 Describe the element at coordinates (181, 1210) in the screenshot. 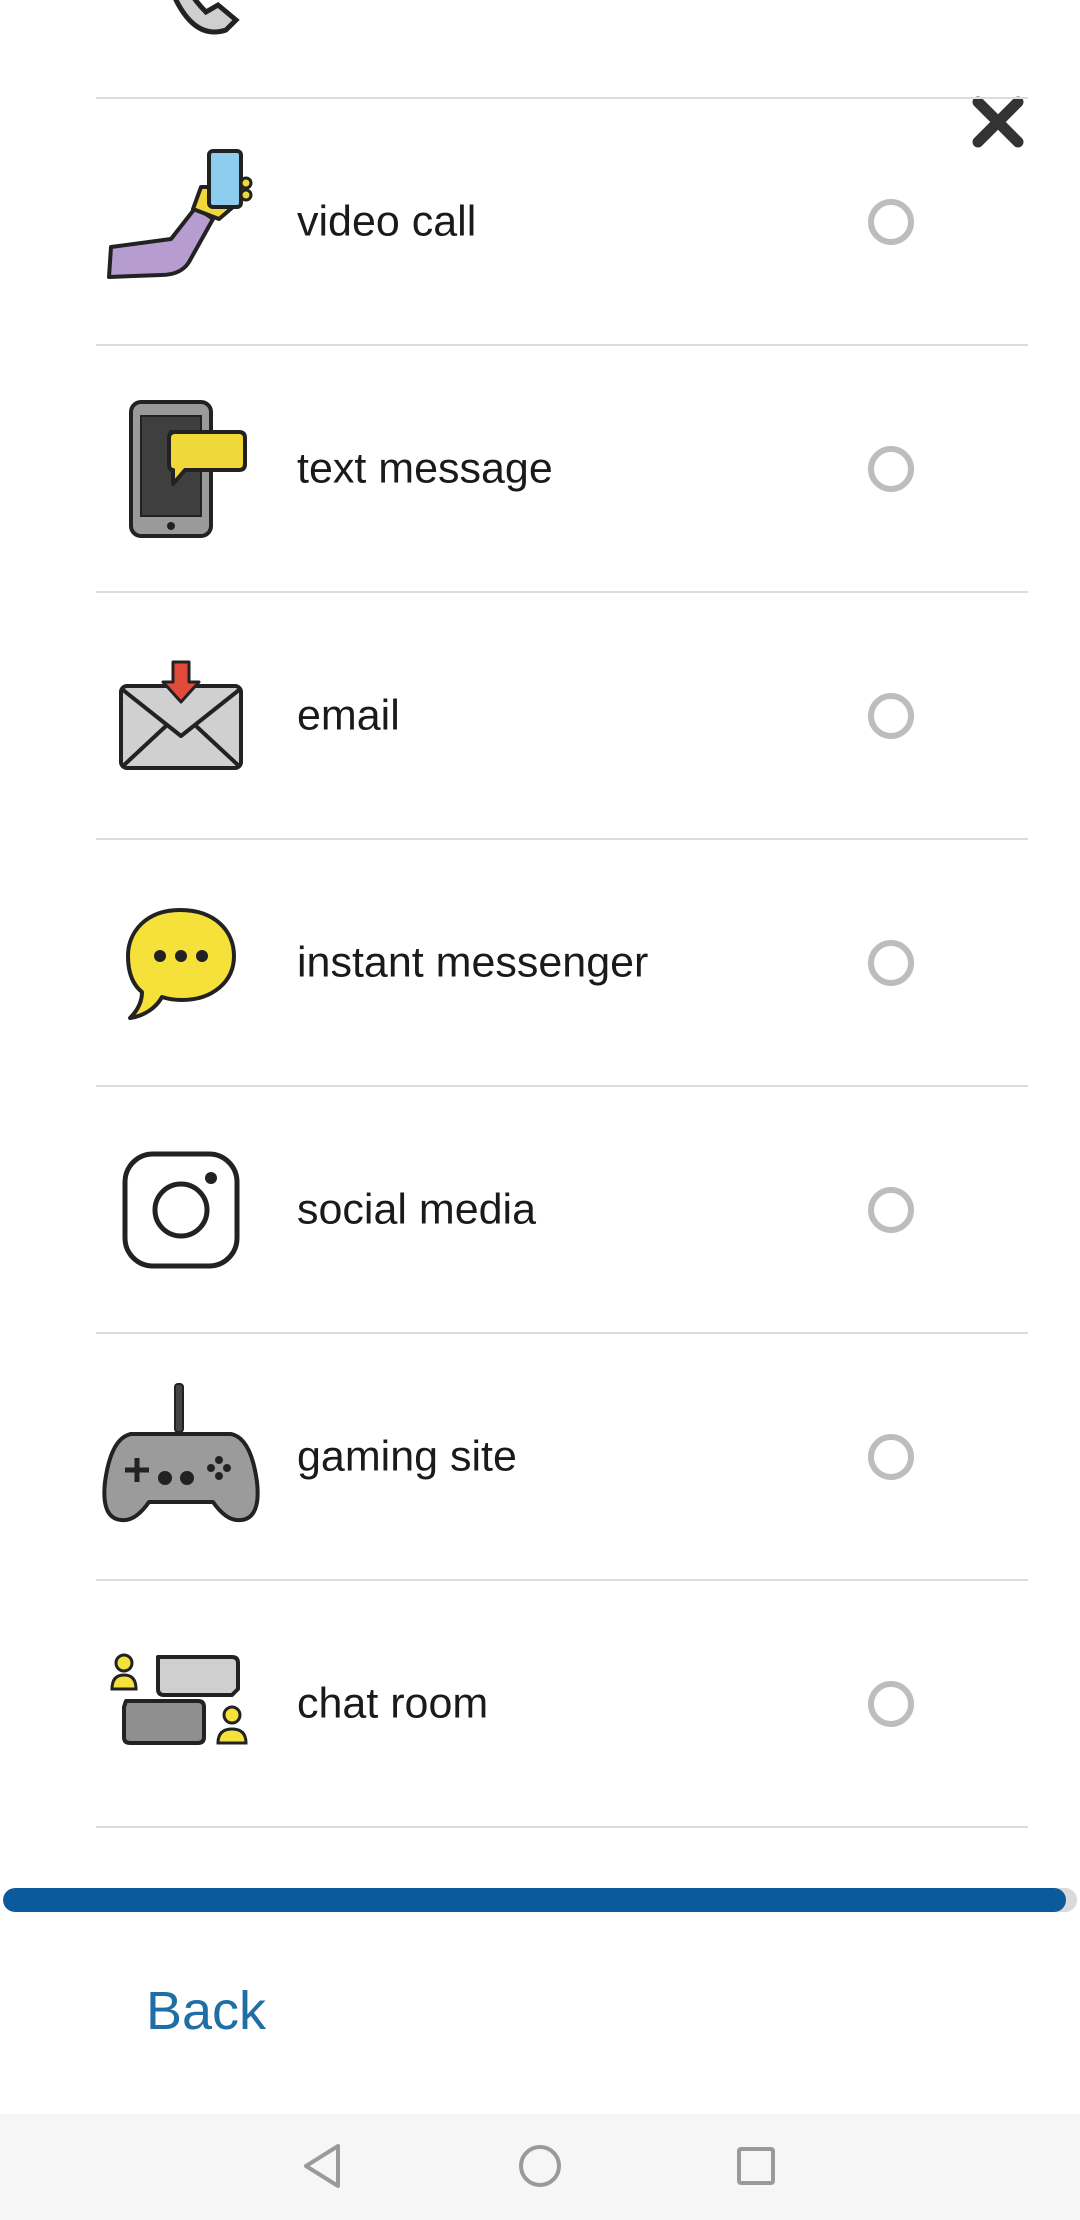

I see `social-media-icon` at that location.